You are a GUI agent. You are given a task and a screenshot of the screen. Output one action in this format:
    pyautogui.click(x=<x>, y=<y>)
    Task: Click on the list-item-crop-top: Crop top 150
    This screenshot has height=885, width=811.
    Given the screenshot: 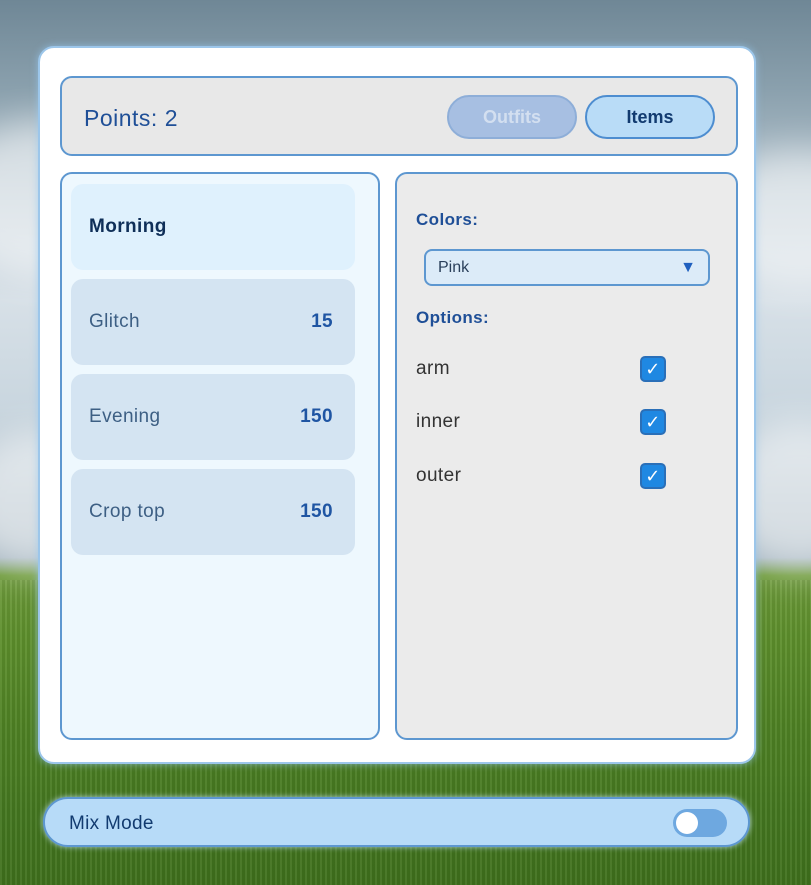 What is the action you would take?
    pyautogui.click(x=213, y=512)
    